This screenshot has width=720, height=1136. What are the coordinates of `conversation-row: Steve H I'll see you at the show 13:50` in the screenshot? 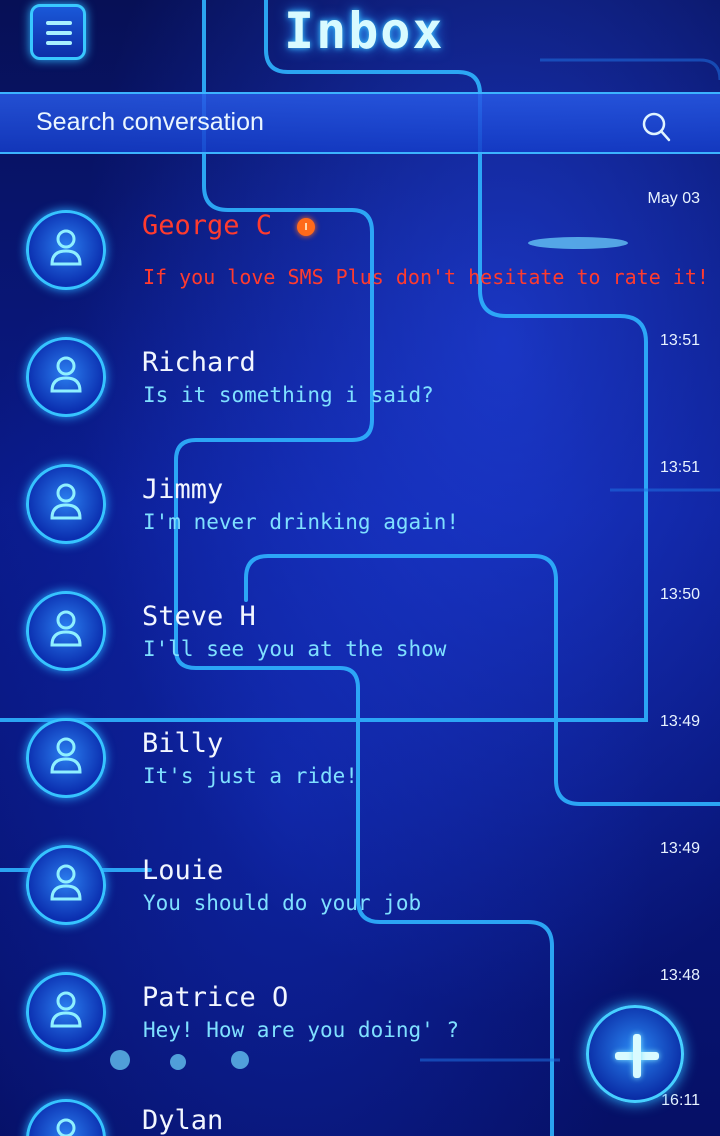 It's located at (360, 624).